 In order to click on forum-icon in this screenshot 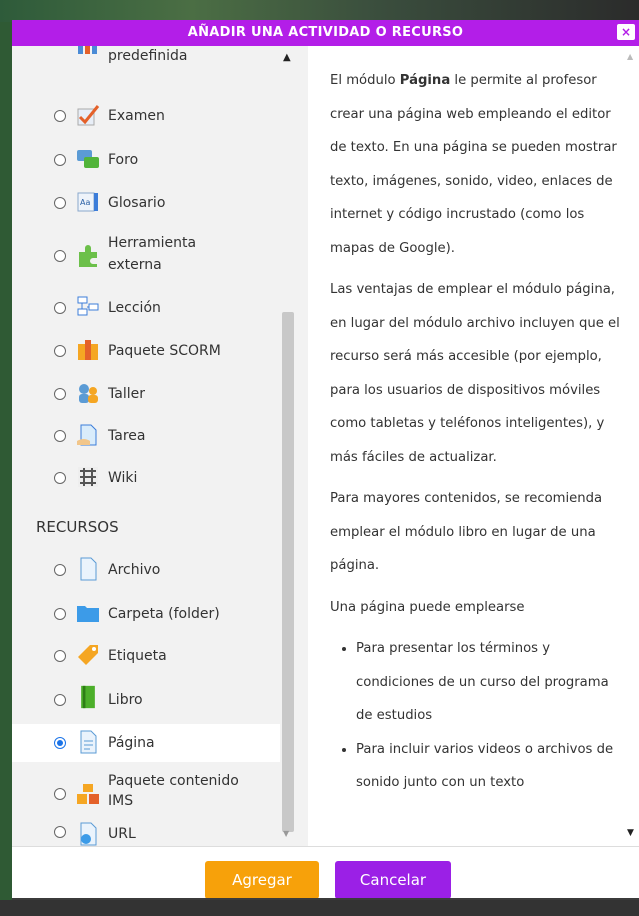, I will do `click(88, 159)`.